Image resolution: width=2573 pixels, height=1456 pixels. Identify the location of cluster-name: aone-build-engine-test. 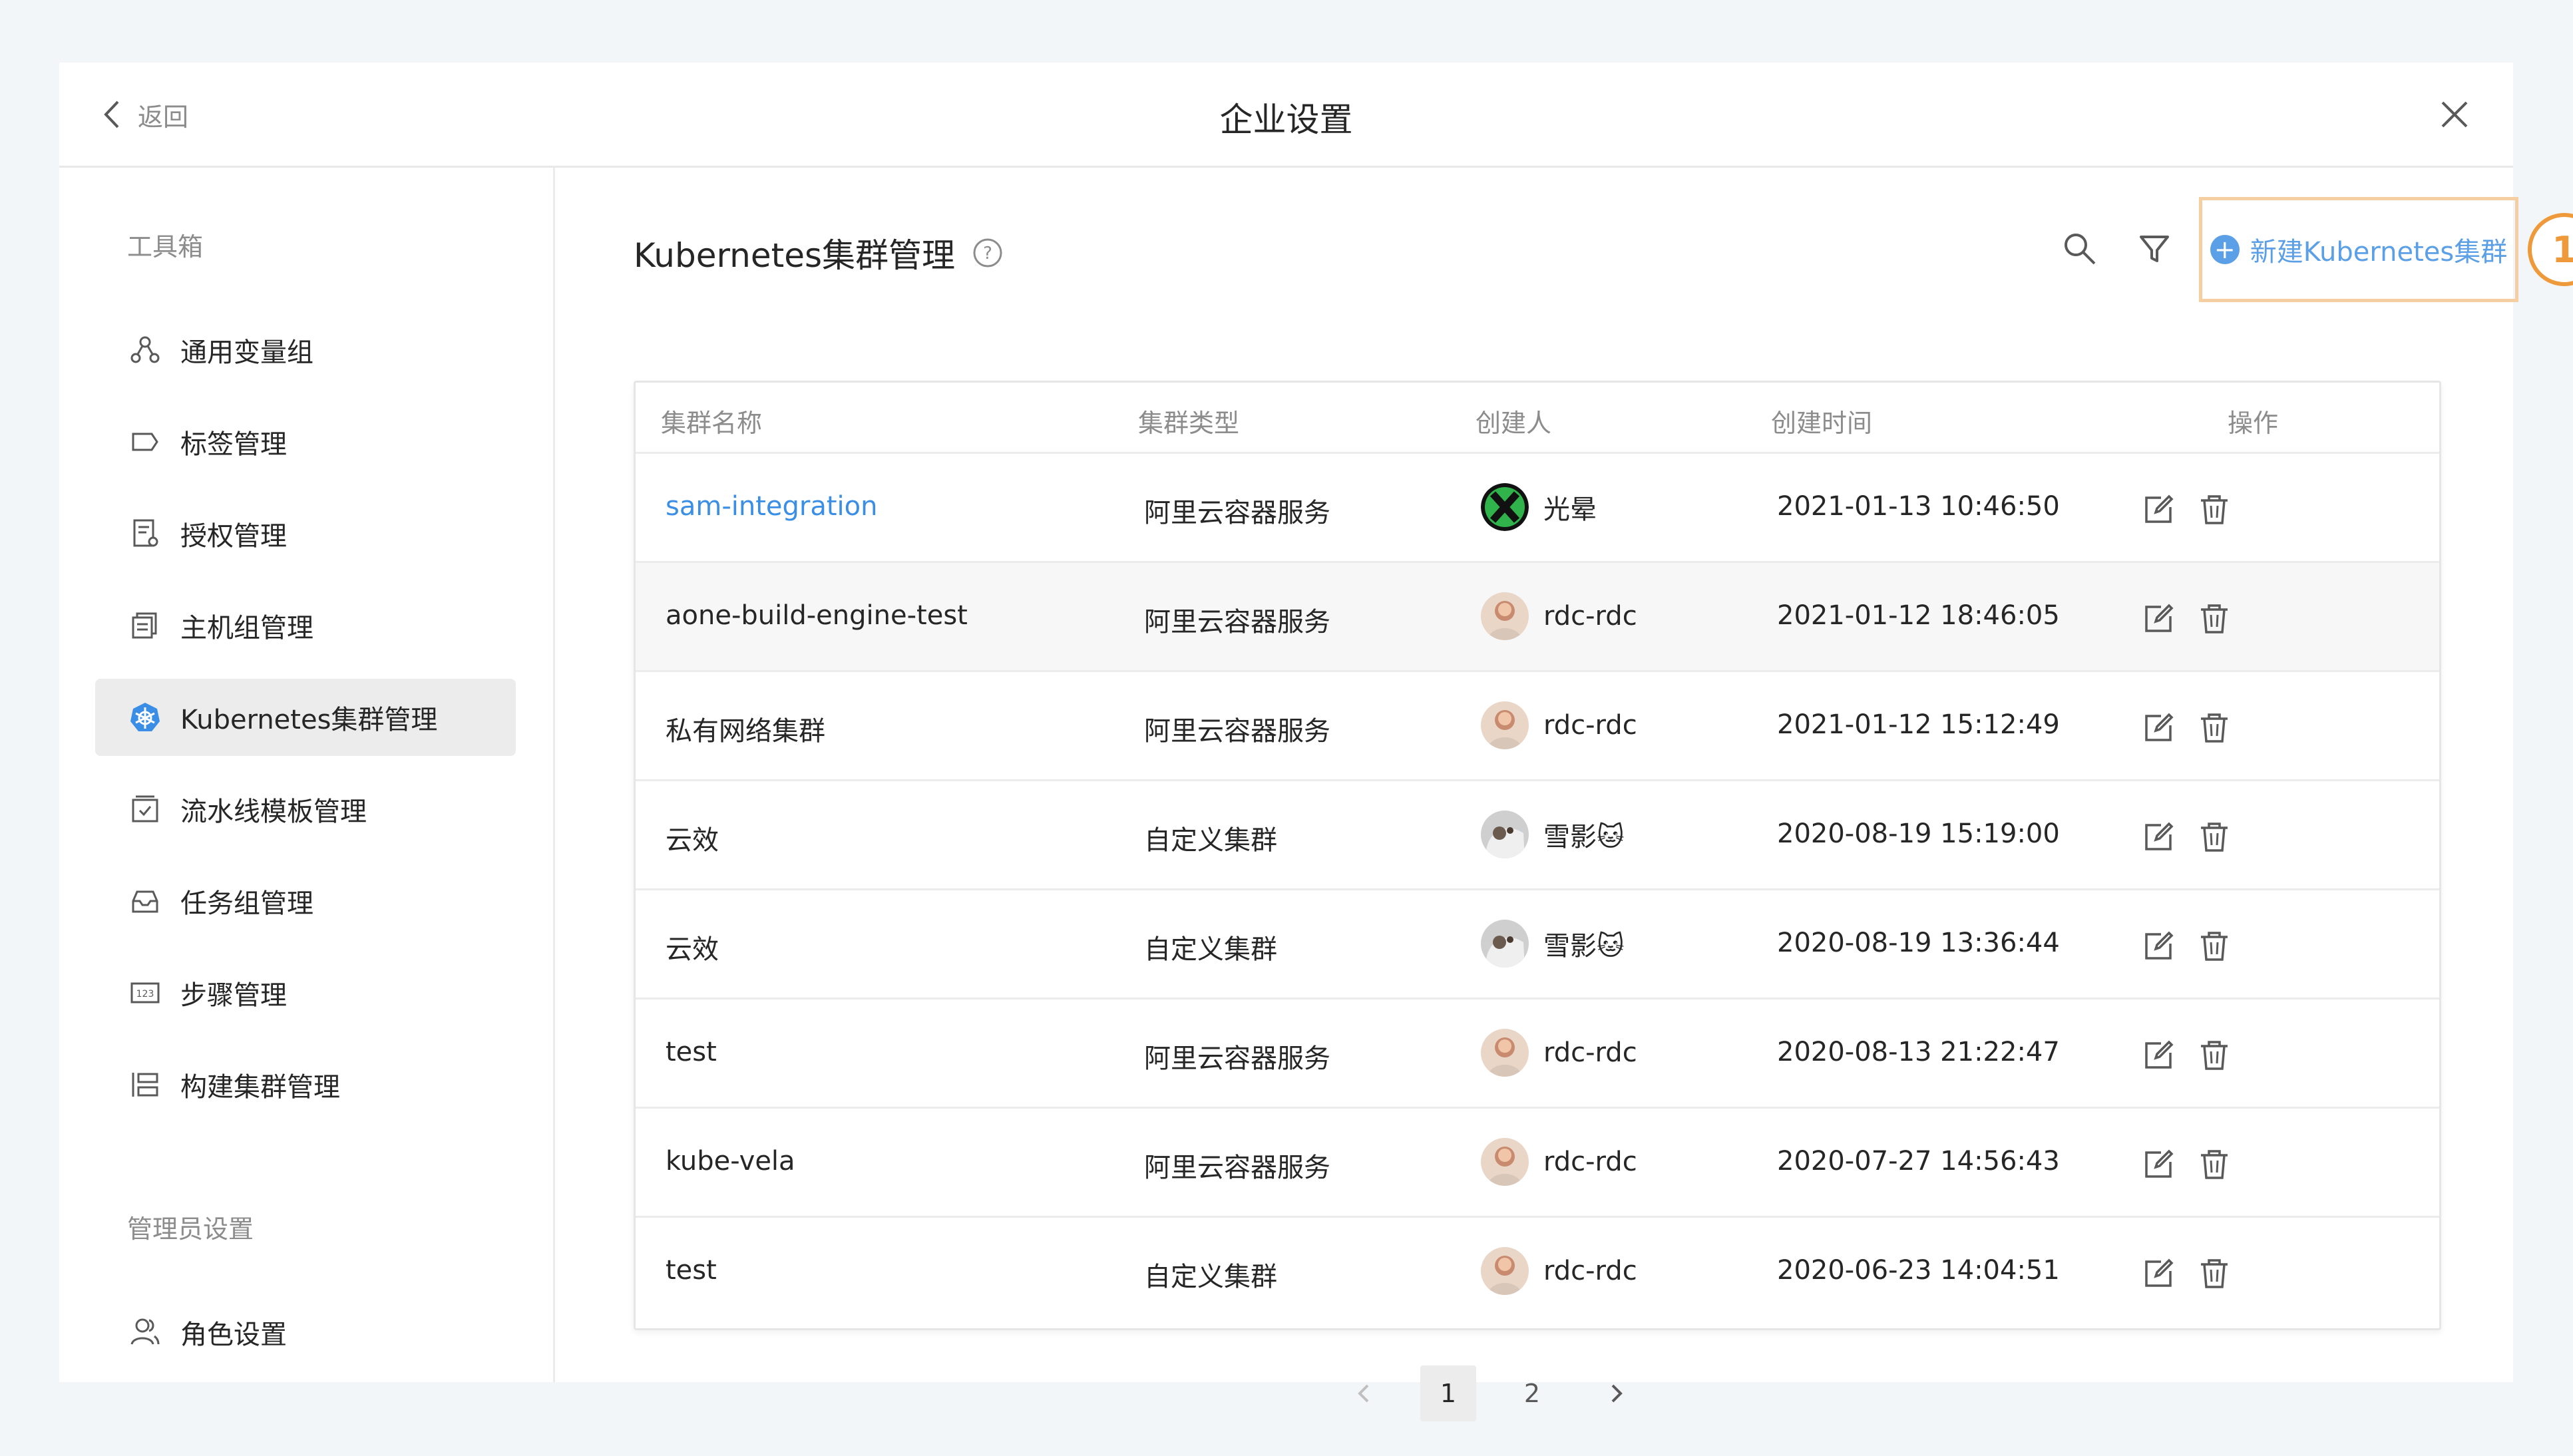
(817, 615).